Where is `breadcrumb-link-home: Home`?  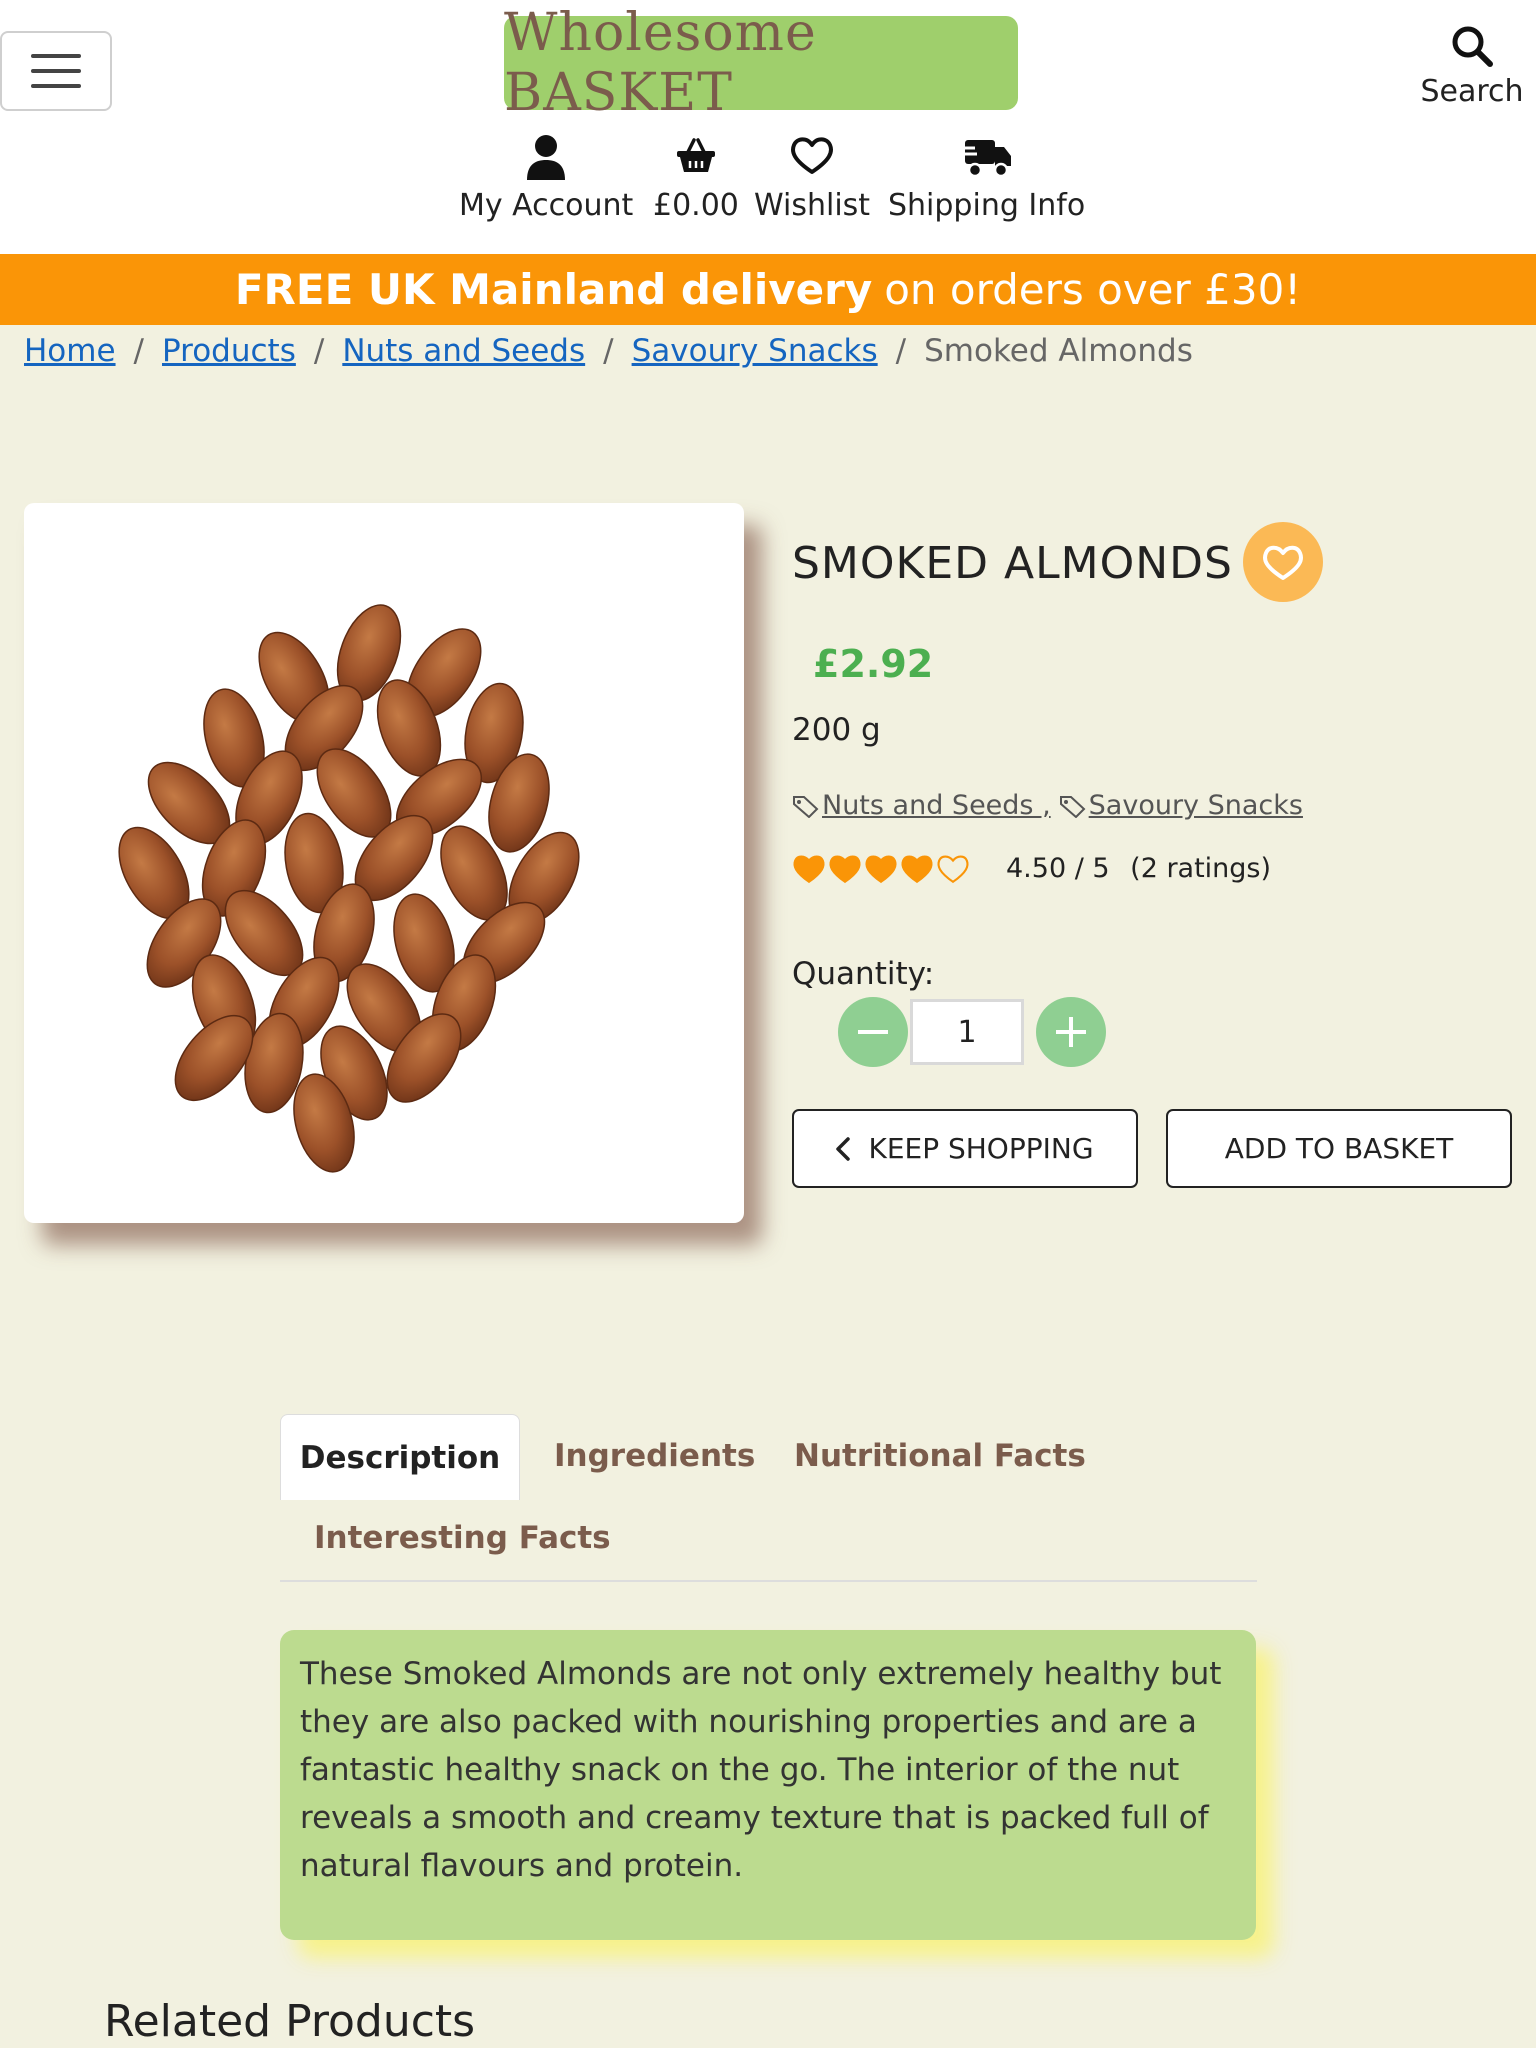
breadcrumb-link-home: Home is located at coordinates (70, 351).